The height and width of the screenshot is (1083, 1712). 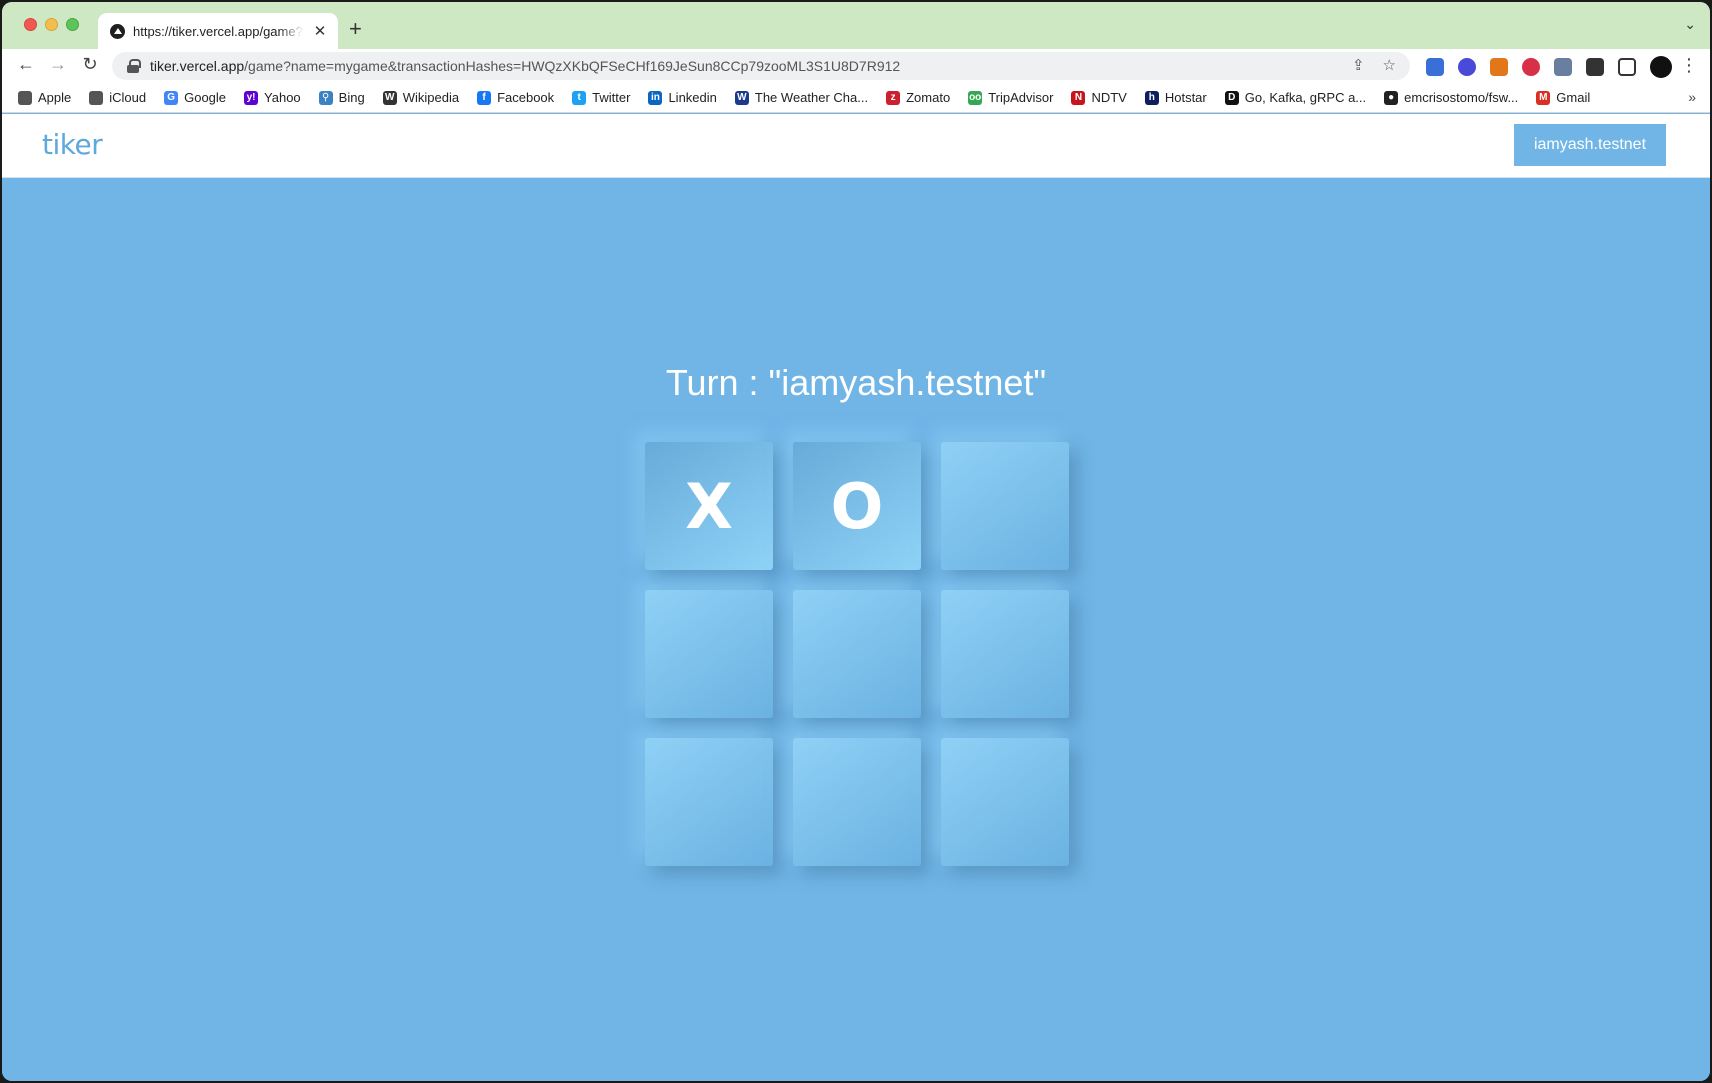 I want to click on close-window-button, so click(x=30, y=24).